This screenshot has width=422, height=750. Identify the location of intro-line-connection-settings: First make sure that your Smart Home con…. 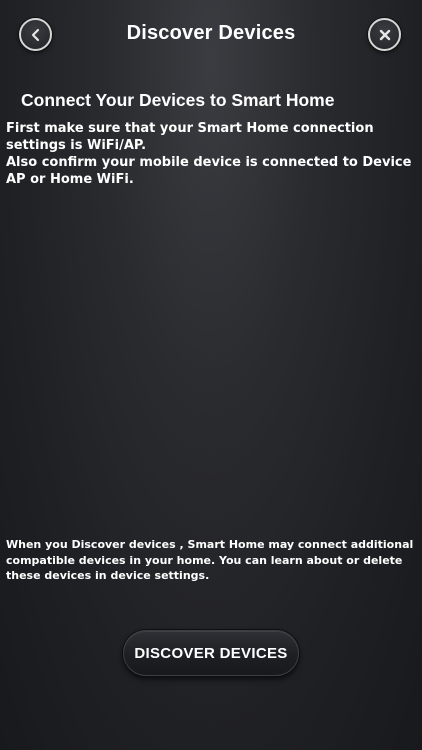
(190, 137).